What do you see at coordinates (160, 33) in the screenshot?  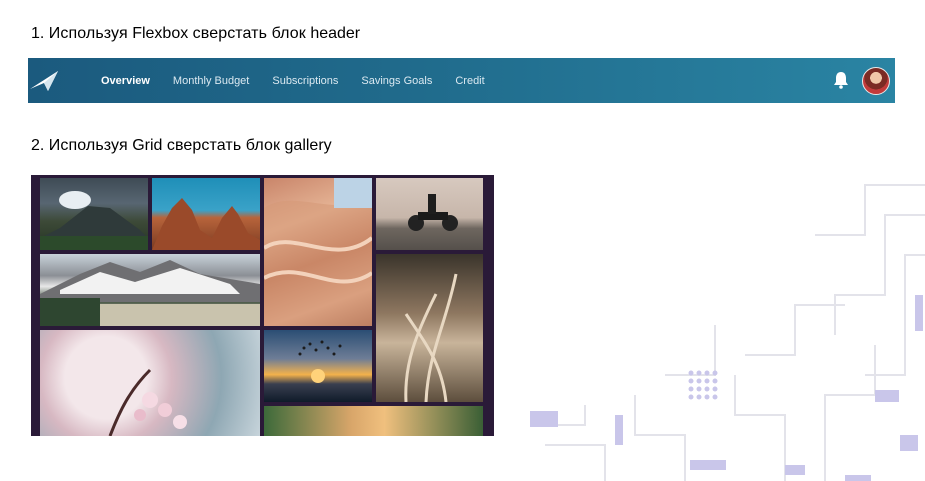 I see `task-tech: Flexbox` at bounding box center [160, 33].